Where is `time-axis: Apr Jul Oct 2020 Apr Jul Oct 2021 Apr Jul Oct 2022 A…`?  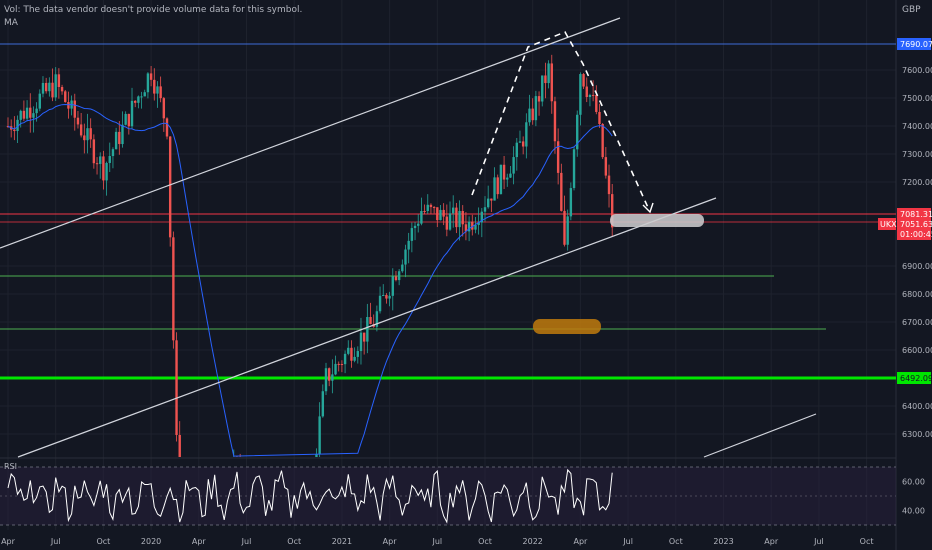 time-axis: Apr Jul Oct 2020 Apr Jul Oct 2021 Apr Jul Oct 2022 A… is located at coordinates (437, 541).